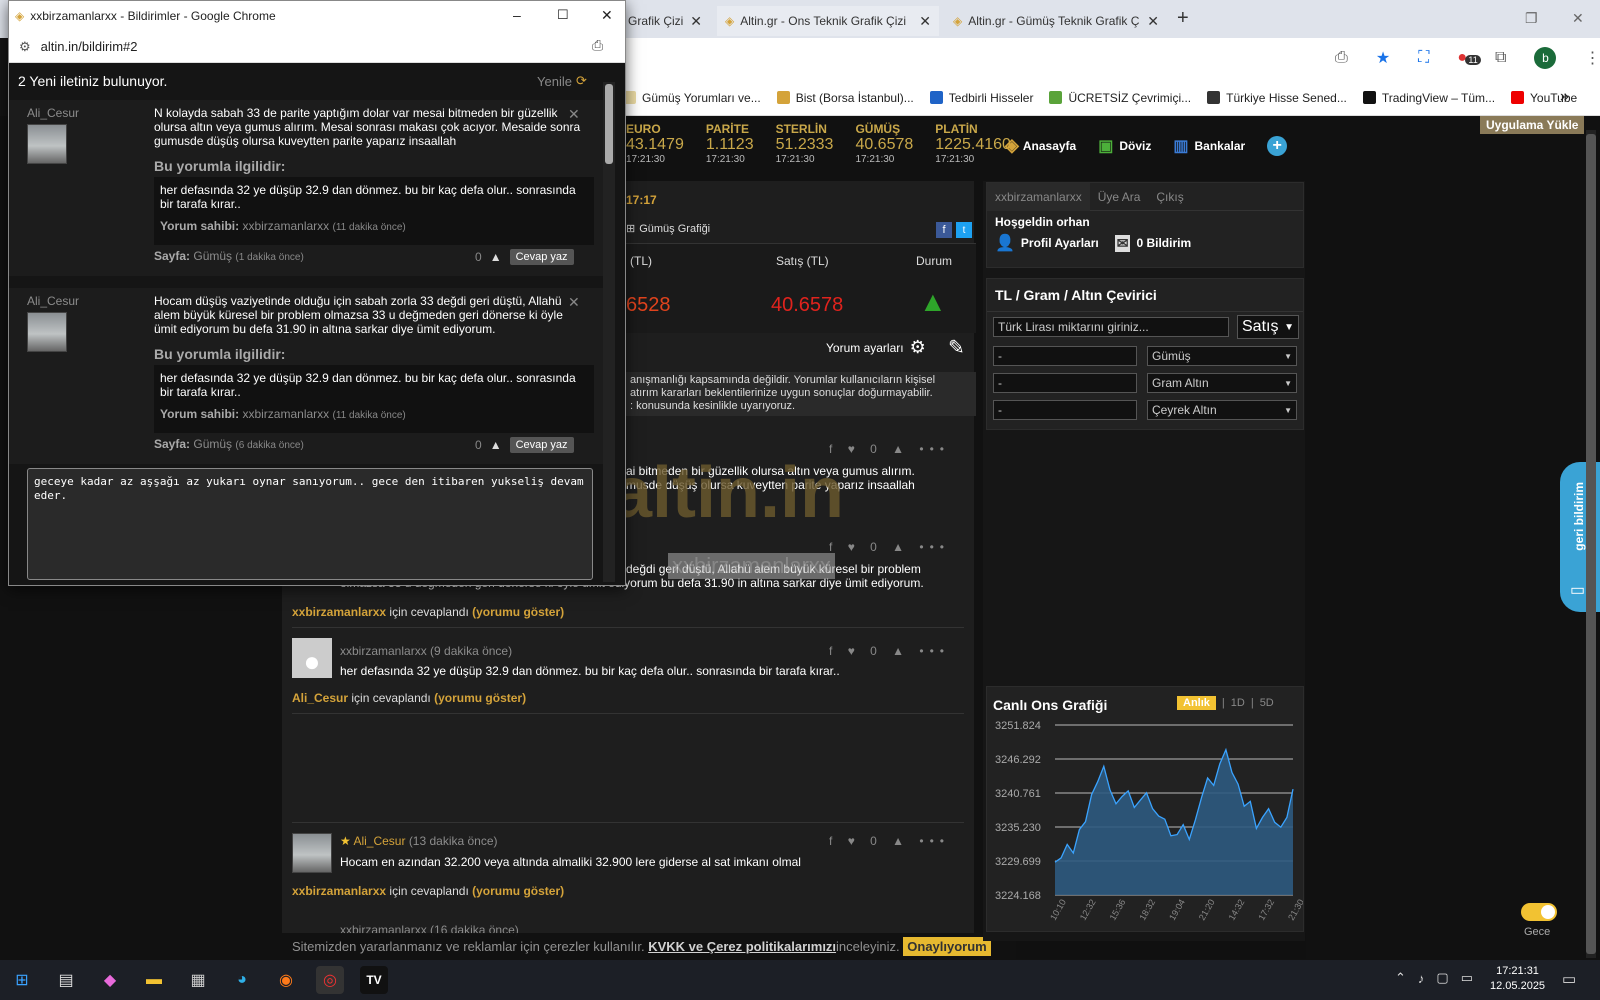 This screenshot has width=1600, height=1000. What do you see at coordinates (956, 347) in the screenshot?
I see `write-comment-icon: ✎` at bounding box center [956, 347].